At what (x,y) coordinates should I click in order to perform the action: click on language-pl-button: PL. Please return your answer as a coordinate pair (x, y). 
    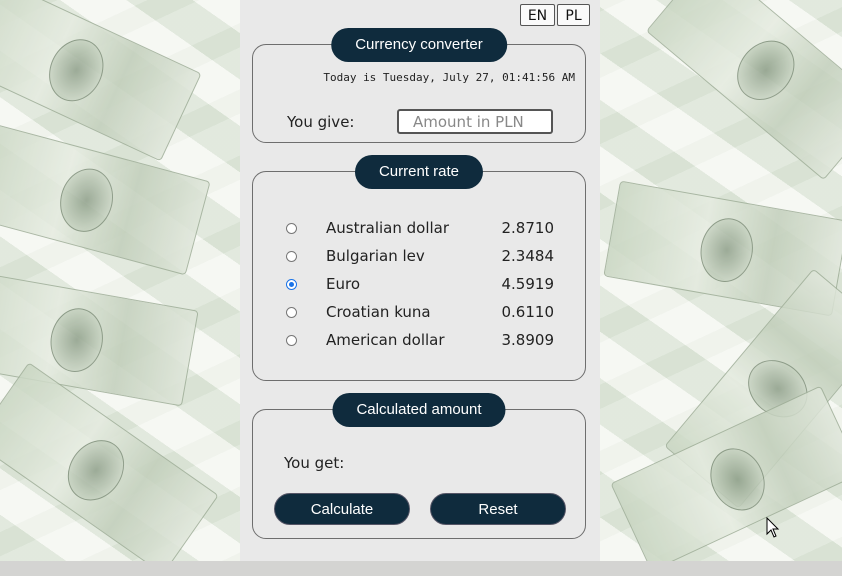
    Looking at the image, I should click on (573, 15).